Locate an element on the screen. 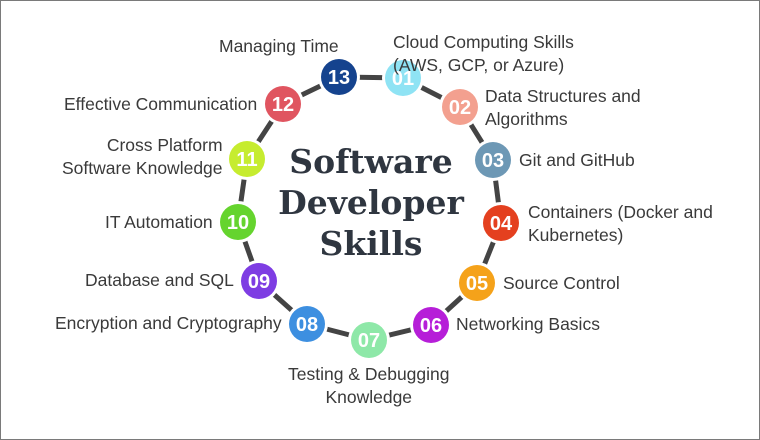  skill-number: 10 is located at coordinates (238, 223).